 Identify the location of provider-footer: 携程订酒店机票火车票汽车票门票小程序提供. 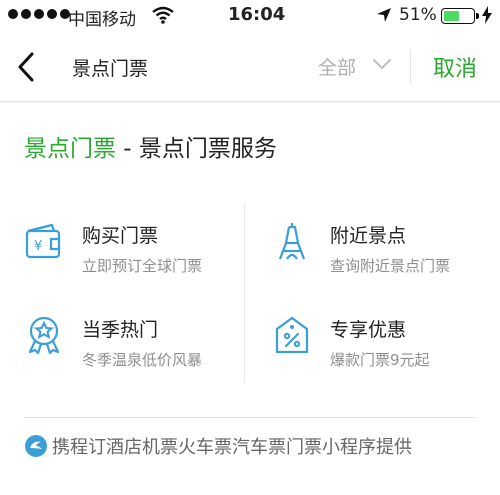
(218, 446).